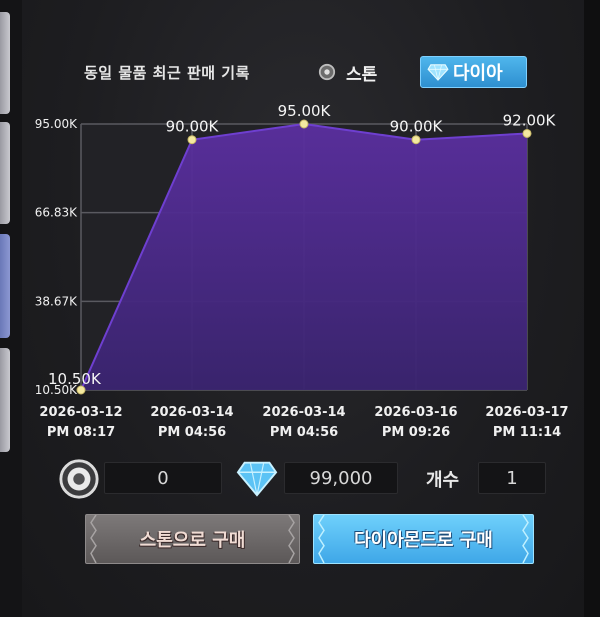 The height and width of the screenshot is (617, 600). Describe the element at coordinates (526, 412) in the screenshot. I see `x-tick-date: 2026-03-17` at that location.